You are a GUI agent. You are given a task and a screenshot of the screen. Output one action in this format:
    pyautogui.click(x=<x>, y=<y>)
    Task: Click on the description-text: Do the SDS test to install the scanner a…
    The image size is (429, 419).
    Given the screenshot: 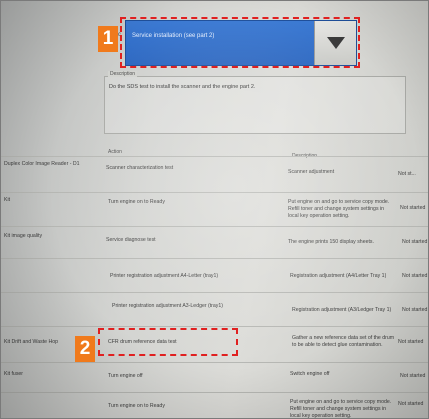 What is the action you would take?
    pyautogui.click(x=182, y=87)
    